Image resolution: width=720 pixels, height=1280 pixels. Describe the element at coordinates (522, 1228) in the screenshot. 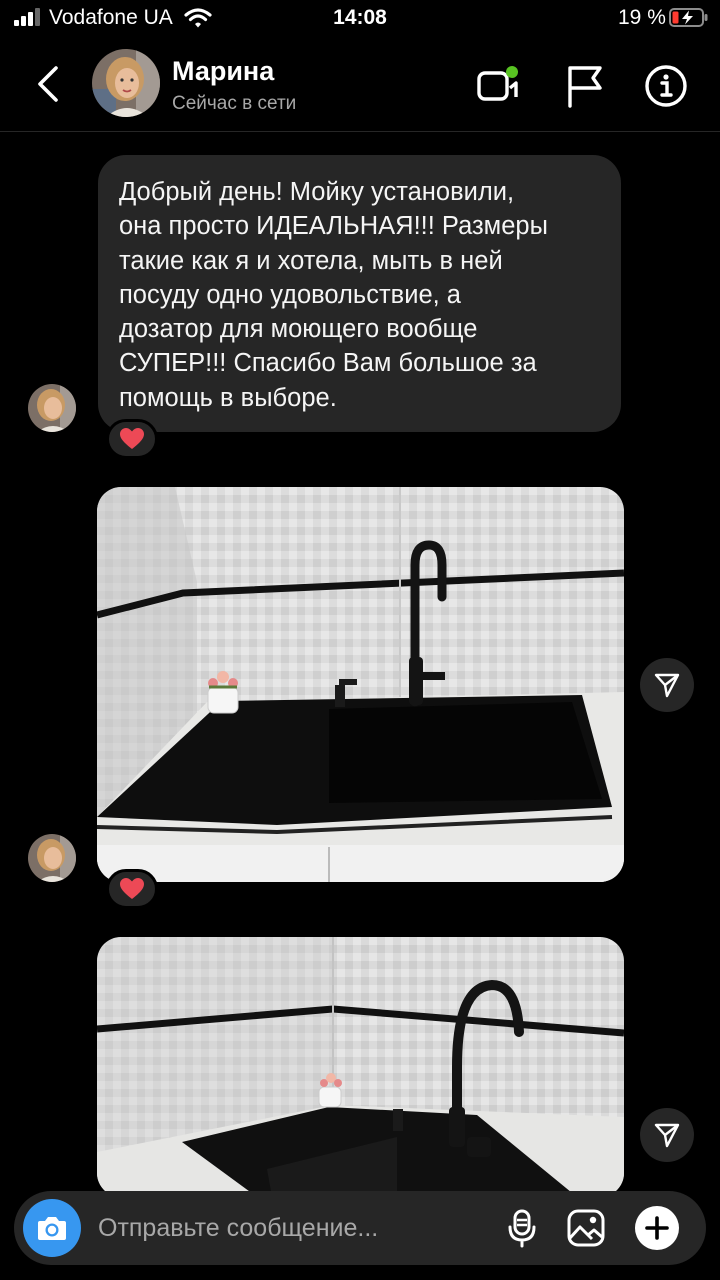

I see `microphone-icon` at that location.